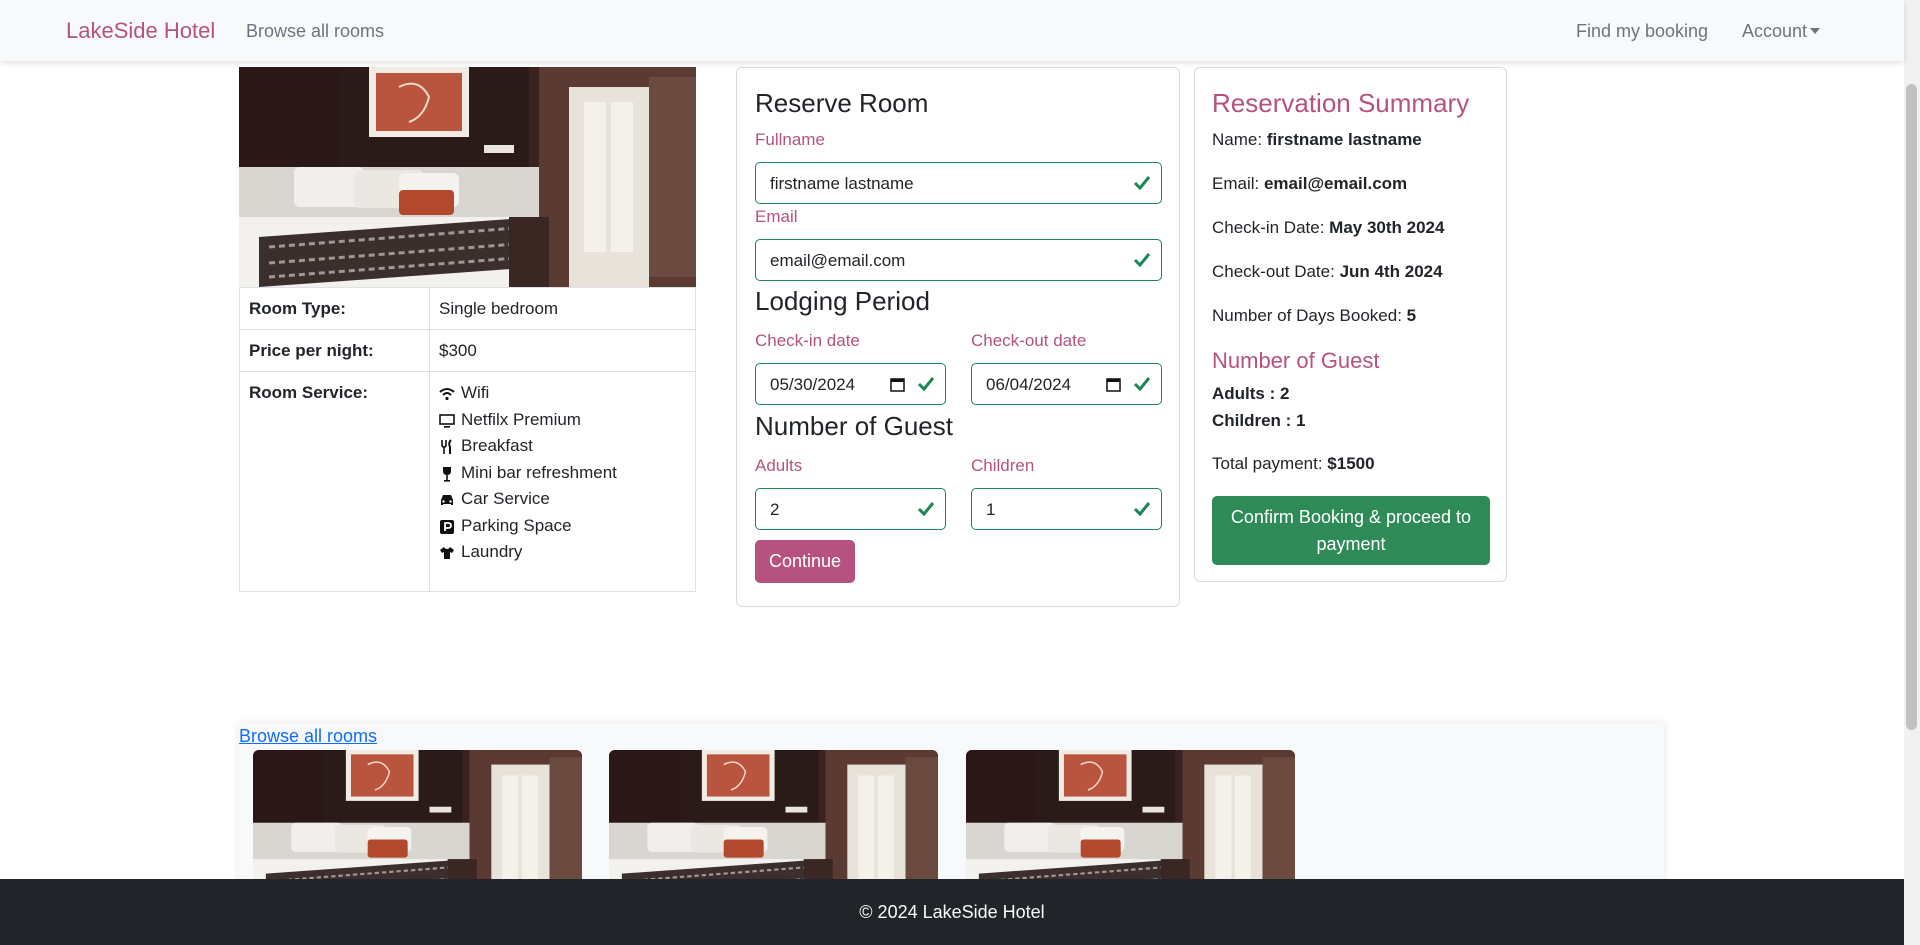 This screenshot has height=945, width=1920. Describe the element at coordinates (958, 183) in the screenshot. I see `fullname-input: firstname lastname` at that location.